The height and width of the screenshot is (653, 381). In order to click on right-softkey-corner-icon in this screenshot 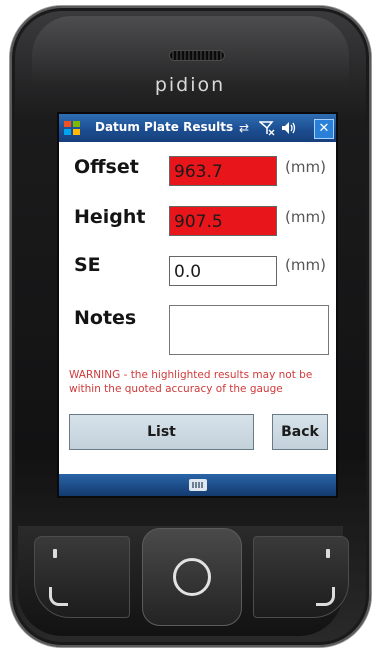, I will do `click(325, 596)`.